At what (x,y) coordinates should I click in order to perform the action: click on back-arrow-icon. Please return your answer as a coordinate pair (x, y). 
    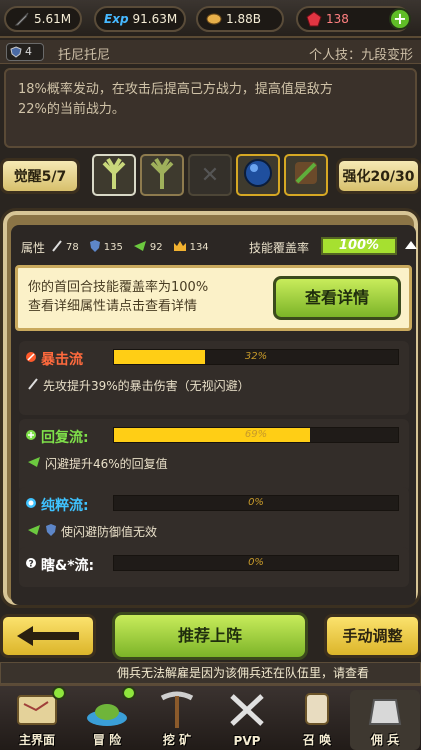
    Looking at the image, I should click on (48, 642).